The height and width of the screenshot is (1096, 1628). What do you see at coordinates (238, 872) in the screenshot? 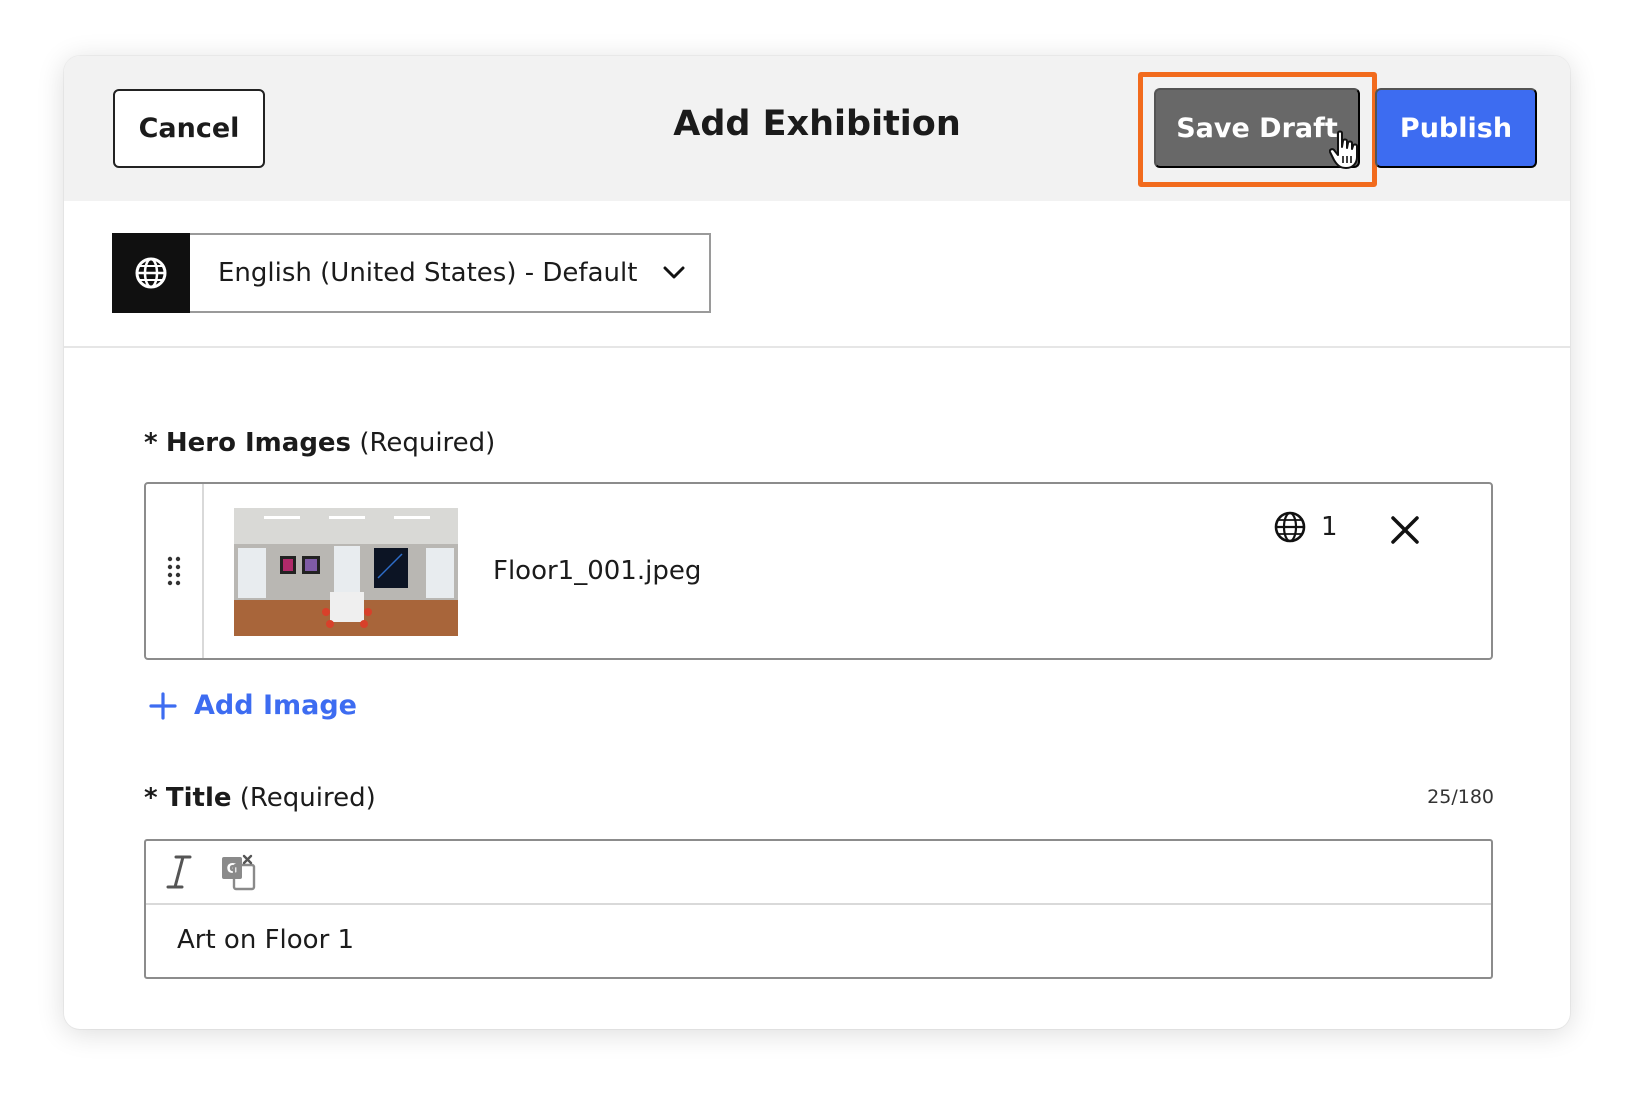
I see `translate-icon: G` at bounding box center [238, 872].